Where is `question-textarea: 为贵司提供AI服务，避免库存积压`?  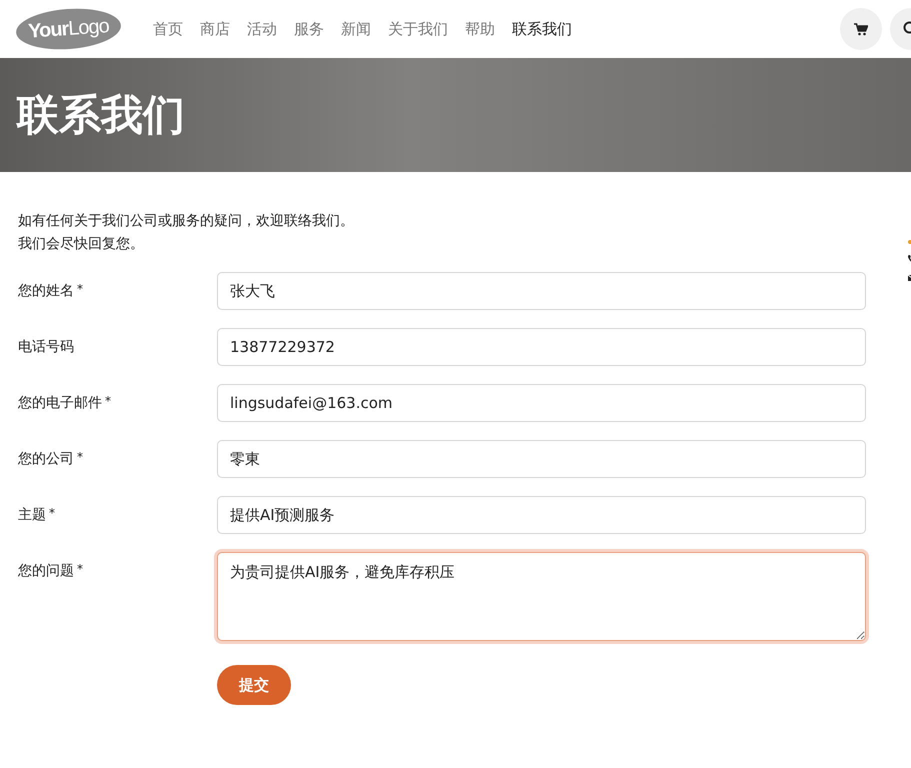 question-textarea: 为贵司提供AI服务，避免库存积压 is located at coordinates (541, 596).